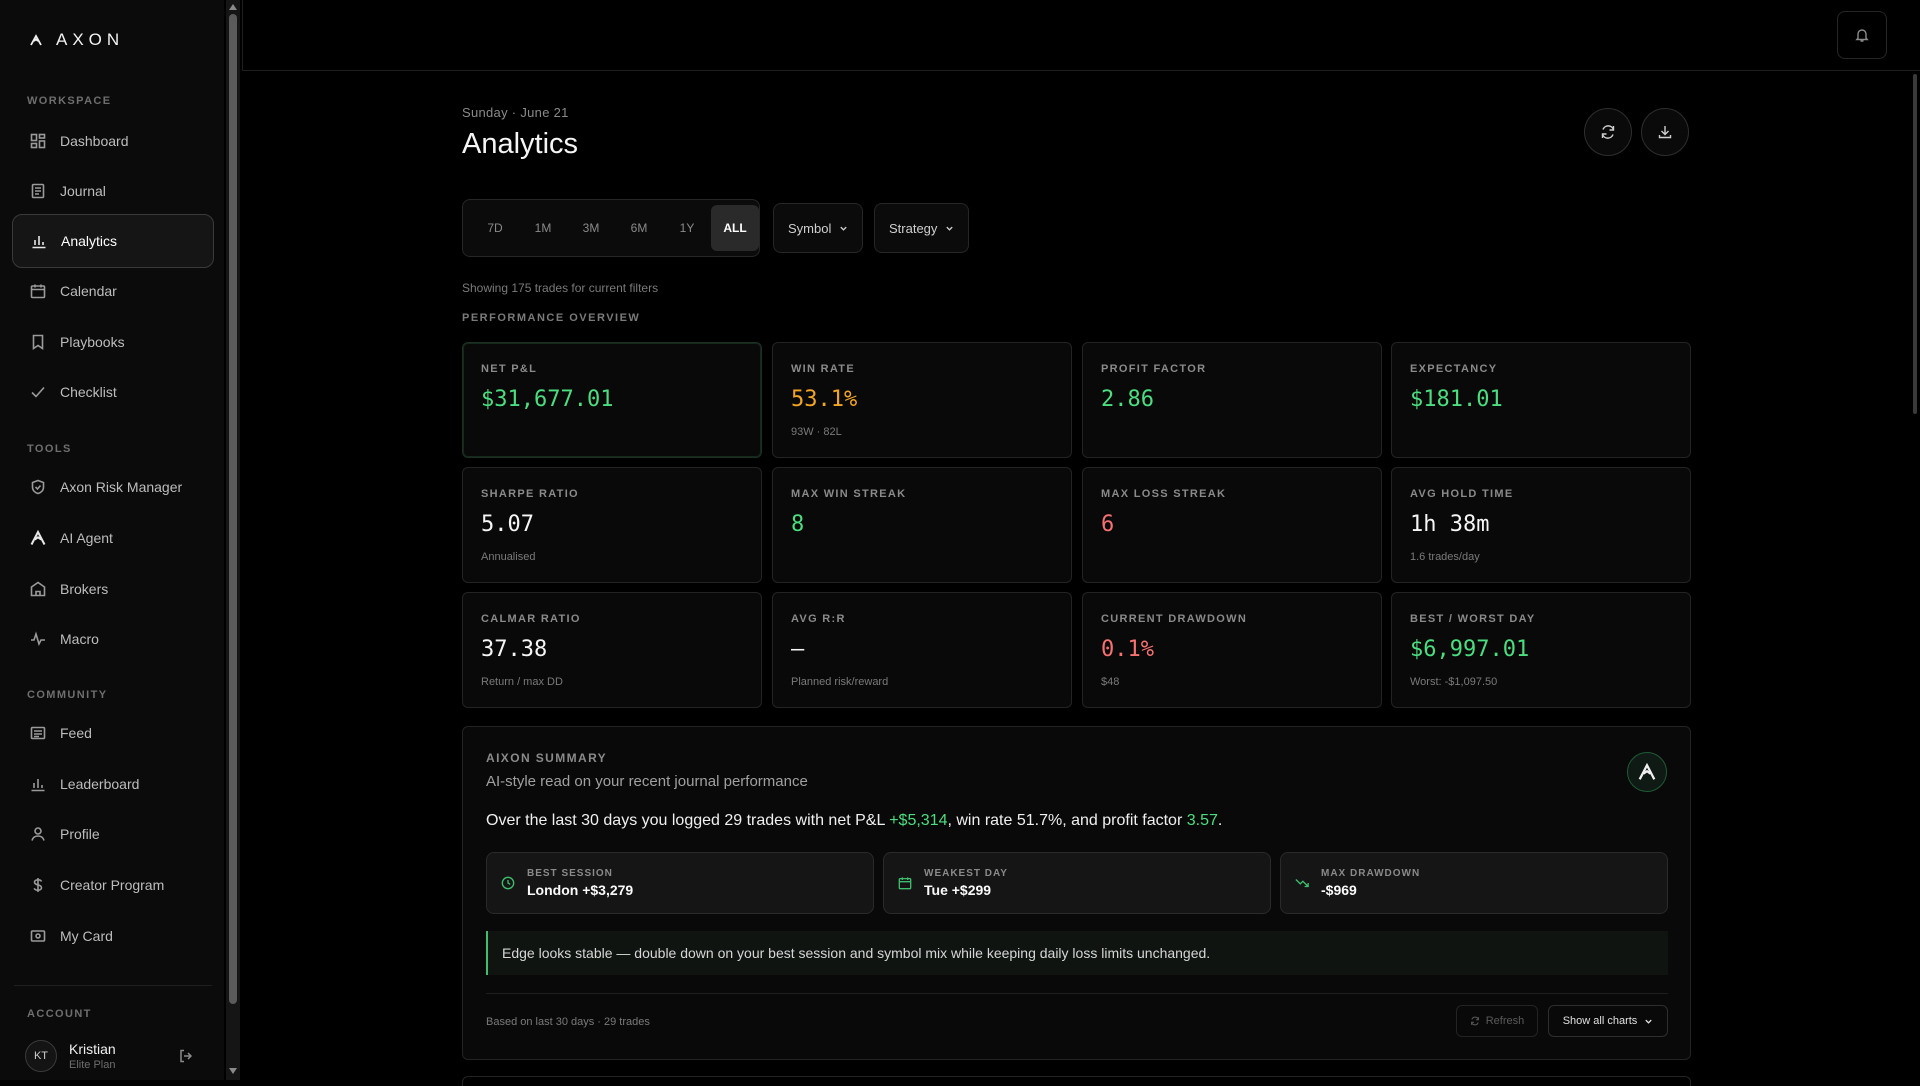 The width and height of the screenshot is (1920, 1086). What do you see at coordinates (1915, 244) in the screenshot?
I see `main-scrollbar-thumb` at bounding box center [1915, 244].